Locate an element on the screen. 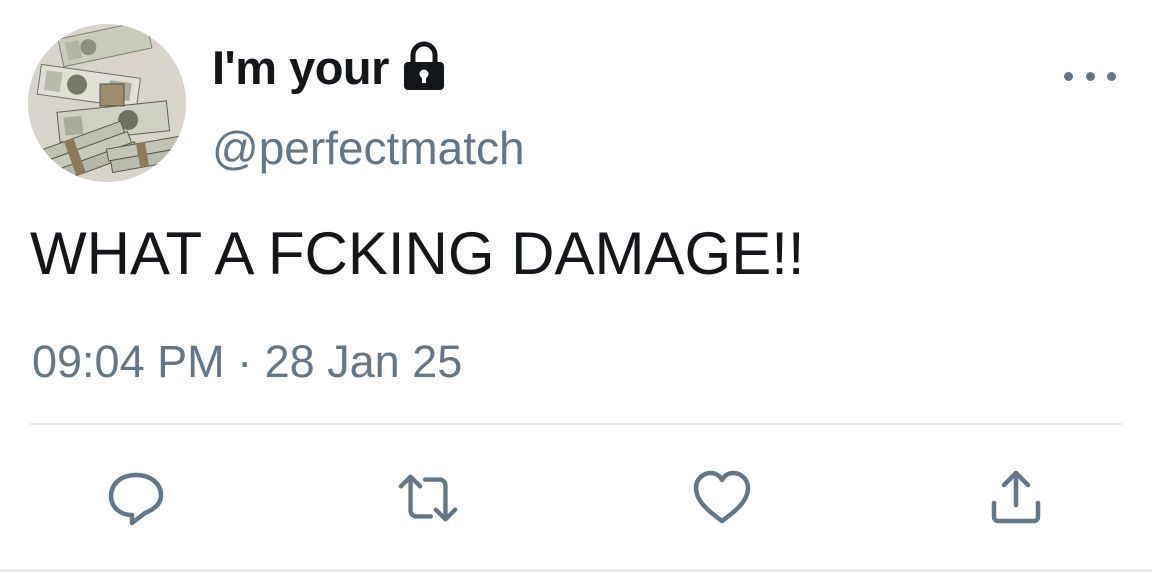 The width and height of the screenshot is (1152, 588). avatar-image is located at coordinates (107, 103).